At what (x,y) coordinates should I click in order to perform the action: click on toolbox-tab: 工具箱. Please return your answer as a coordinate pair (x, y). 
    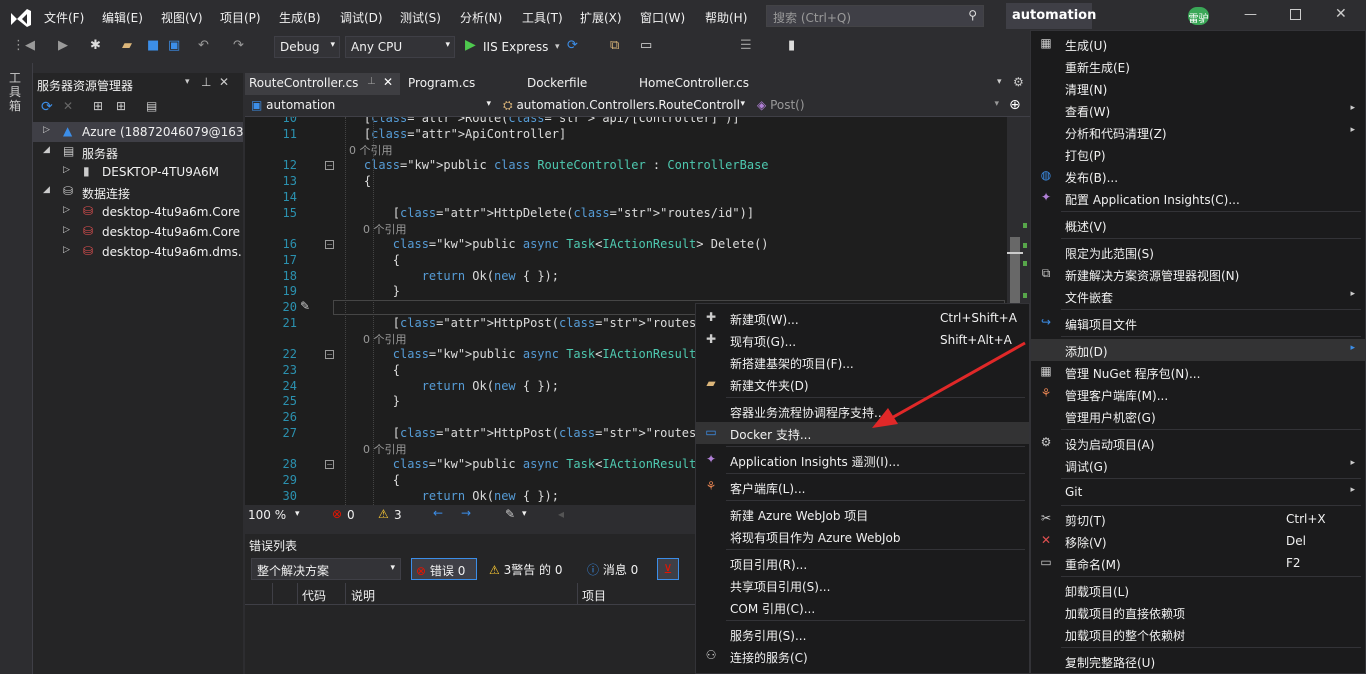
    Looking at the image, I should click on (16, 92).